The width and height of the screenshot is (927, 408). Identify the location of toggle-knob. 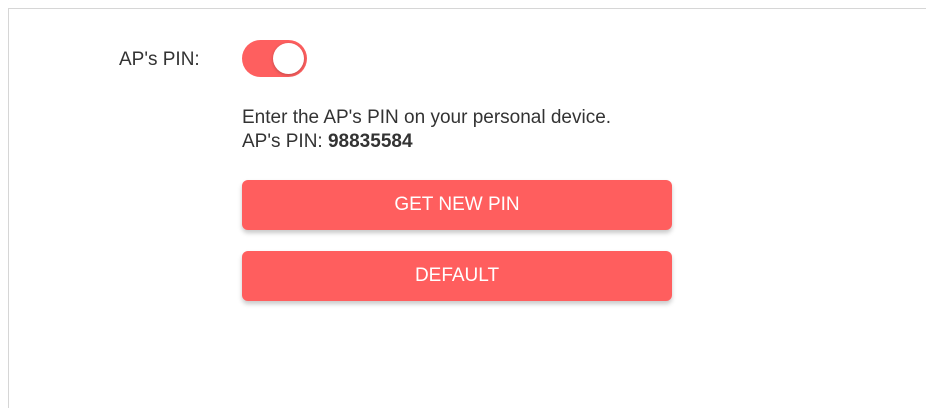
(288, 58).